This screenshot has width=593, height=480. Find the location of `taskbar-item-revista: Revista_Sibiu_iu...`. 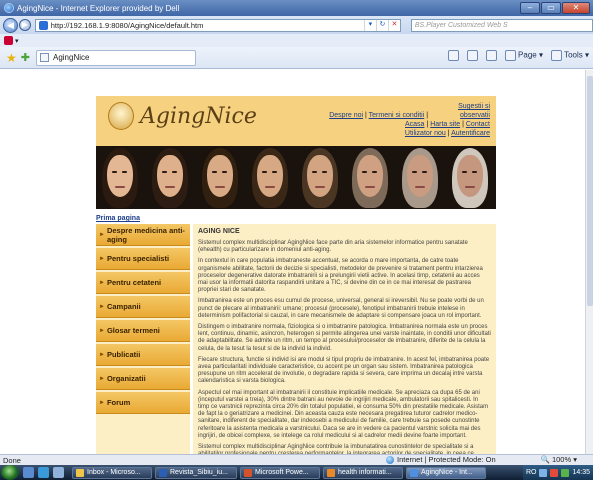

taskbar-item-revista: Revista_Sibiu_iu... is located at coordinates (196, 472).